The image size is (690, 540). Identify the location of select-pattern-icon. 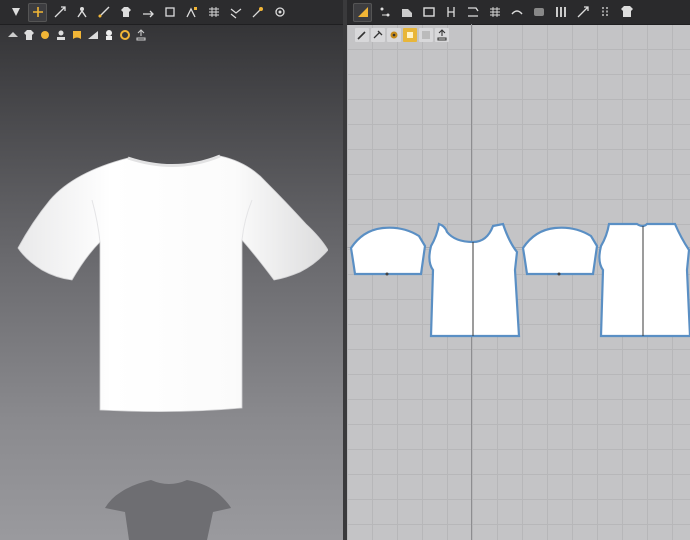
(362, 12).